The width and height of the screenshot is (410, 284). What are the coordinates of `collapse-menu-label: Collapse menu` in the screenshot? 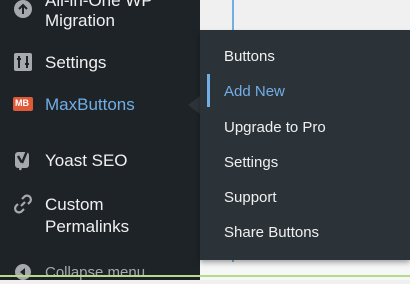 It's located at (95, 272).